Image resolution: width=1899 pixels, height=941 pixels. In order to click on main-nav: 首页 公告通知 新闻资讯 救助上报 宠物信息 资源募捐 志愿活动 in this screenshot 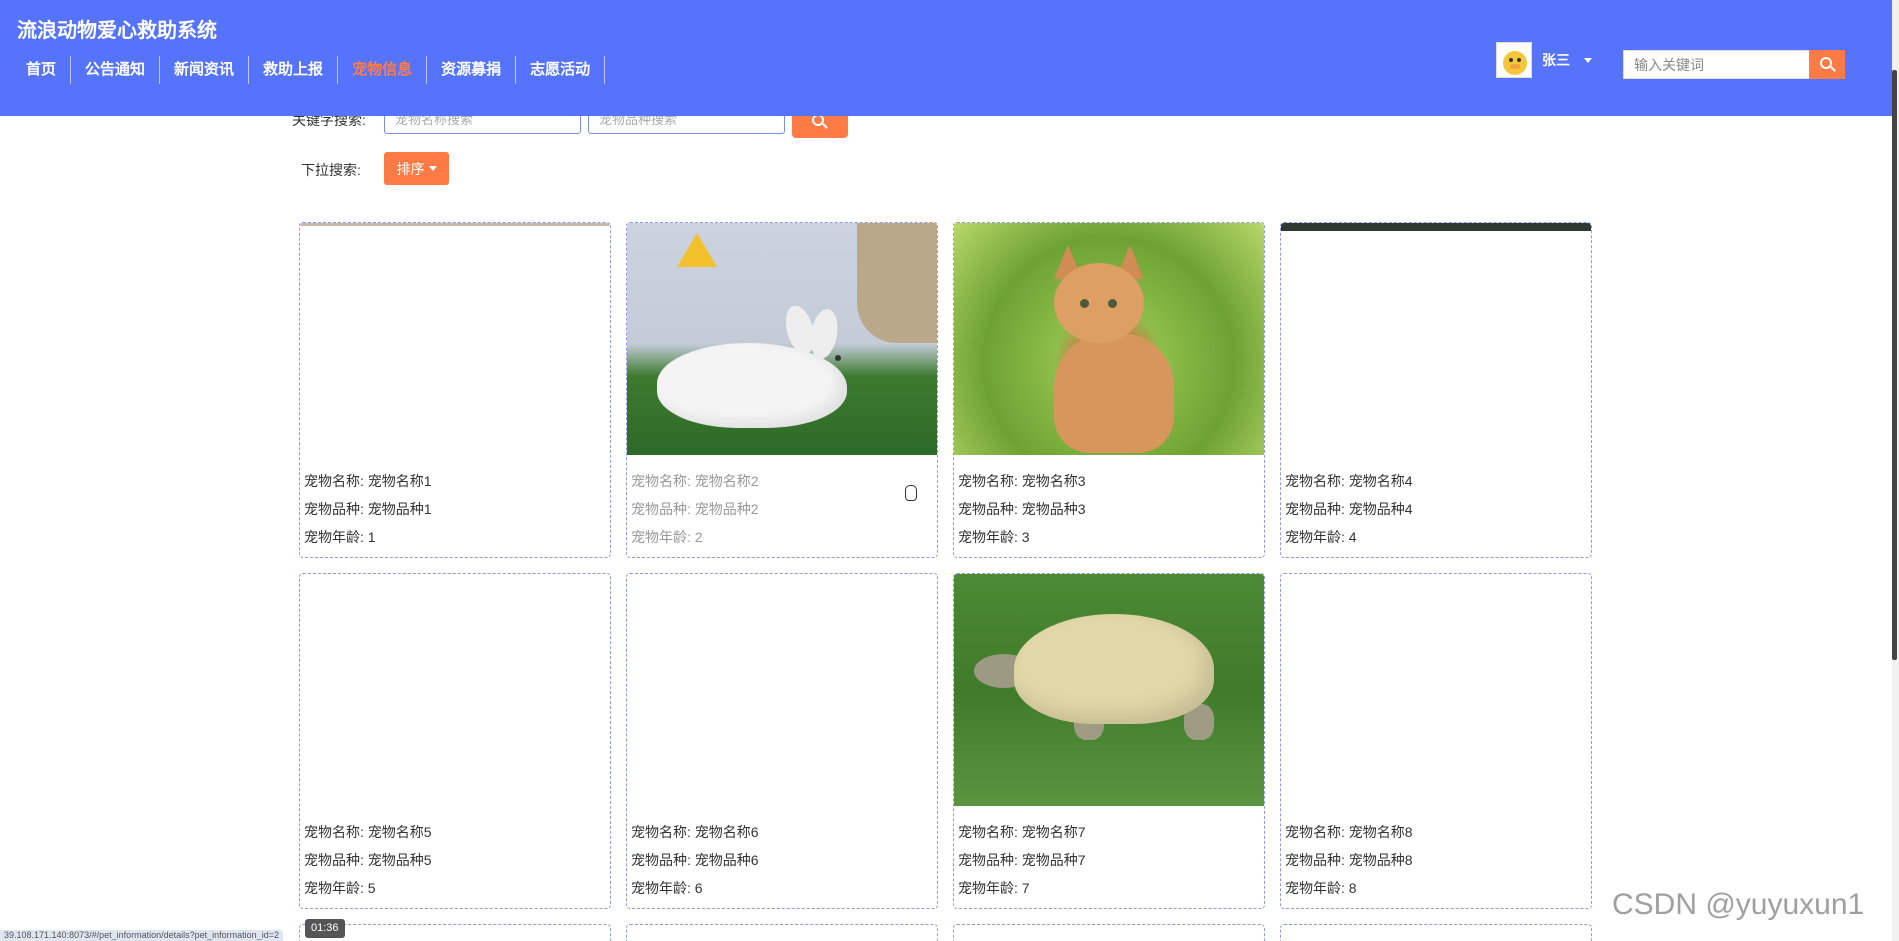, I will do `click(309, 70)`.